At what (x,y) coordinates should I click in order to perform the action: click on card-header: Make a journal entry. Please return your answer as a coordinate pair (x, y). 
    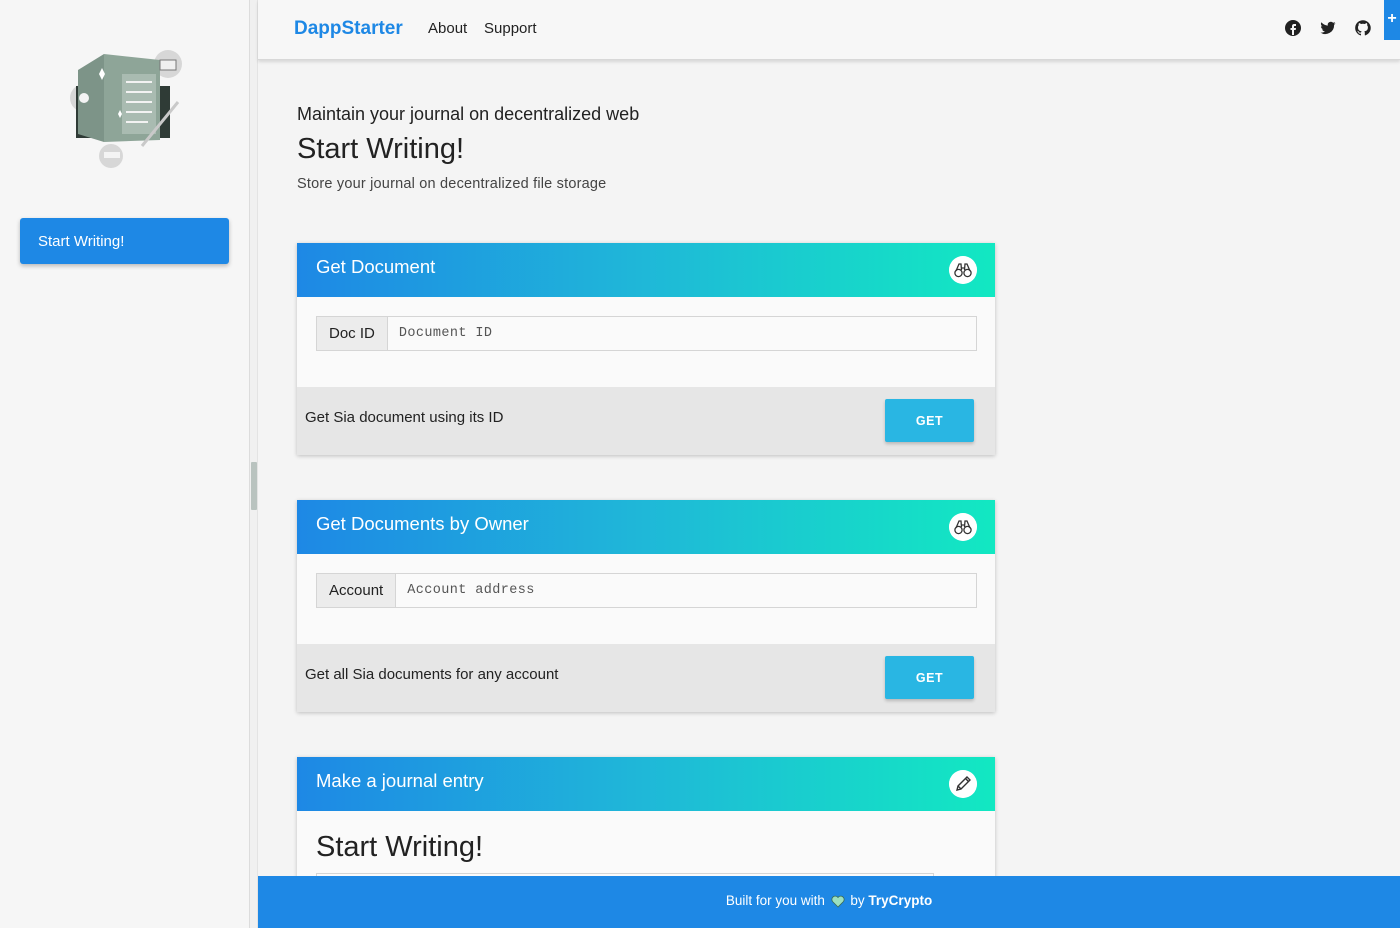
    Looking at the image, I should click on (646, 784).